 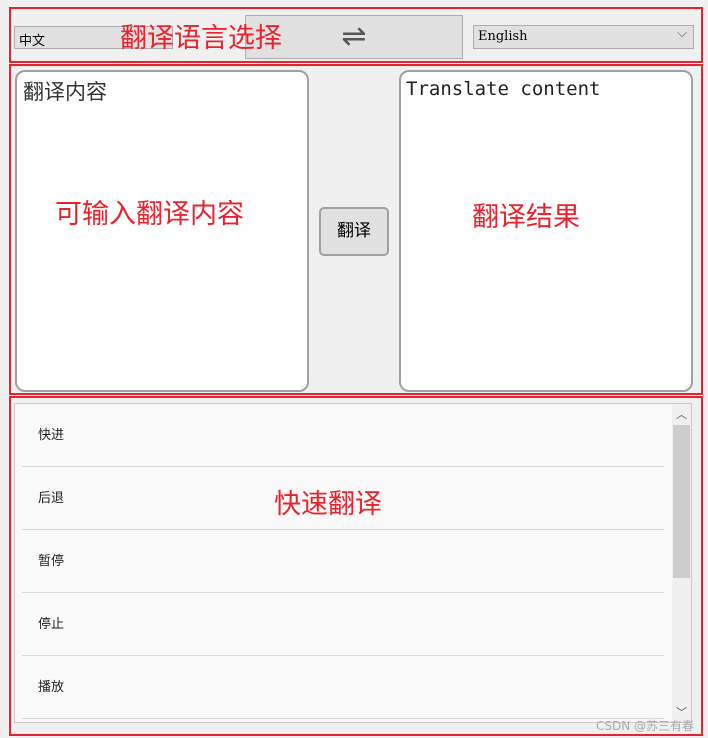 What do you see at coordinates (65, 92) in the screenshot?
I see `input-text: 翻译内容` at bounding box center [65, 92].